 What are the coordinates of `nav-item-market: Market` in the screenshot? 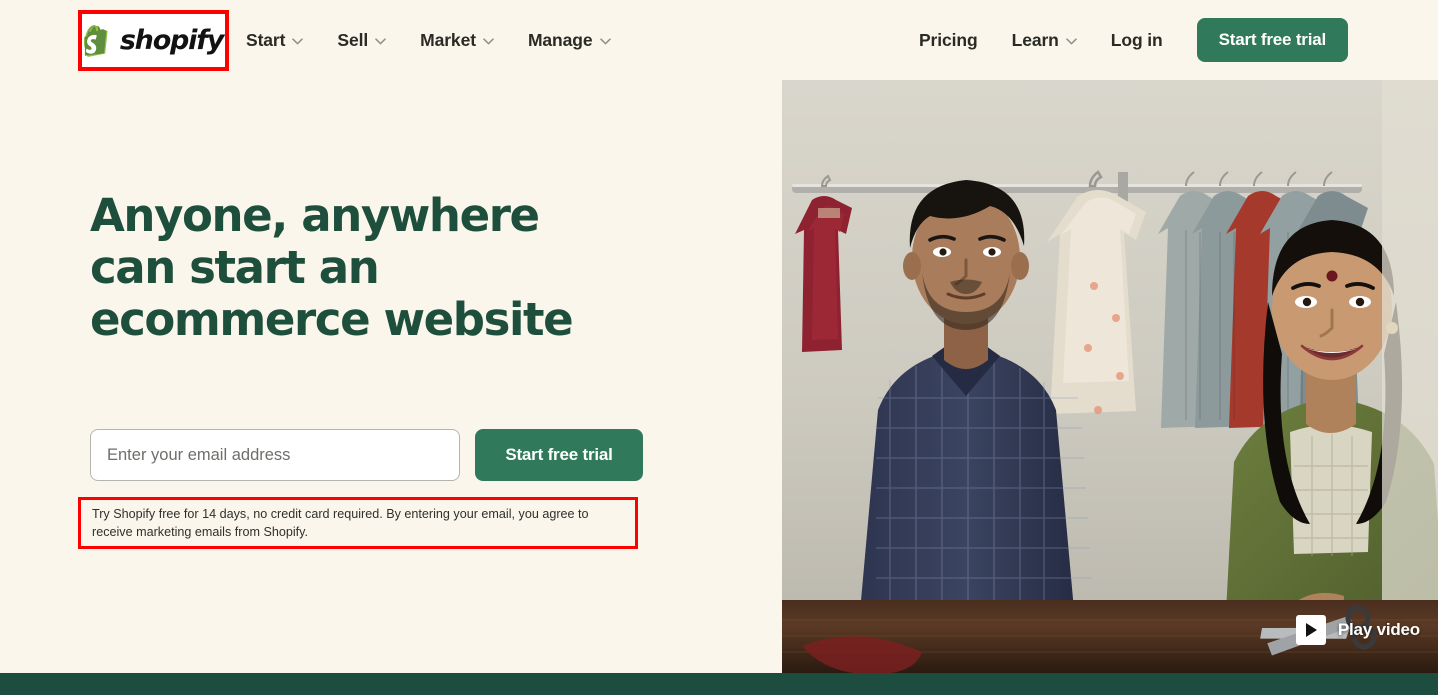 It's located at (457, 40).